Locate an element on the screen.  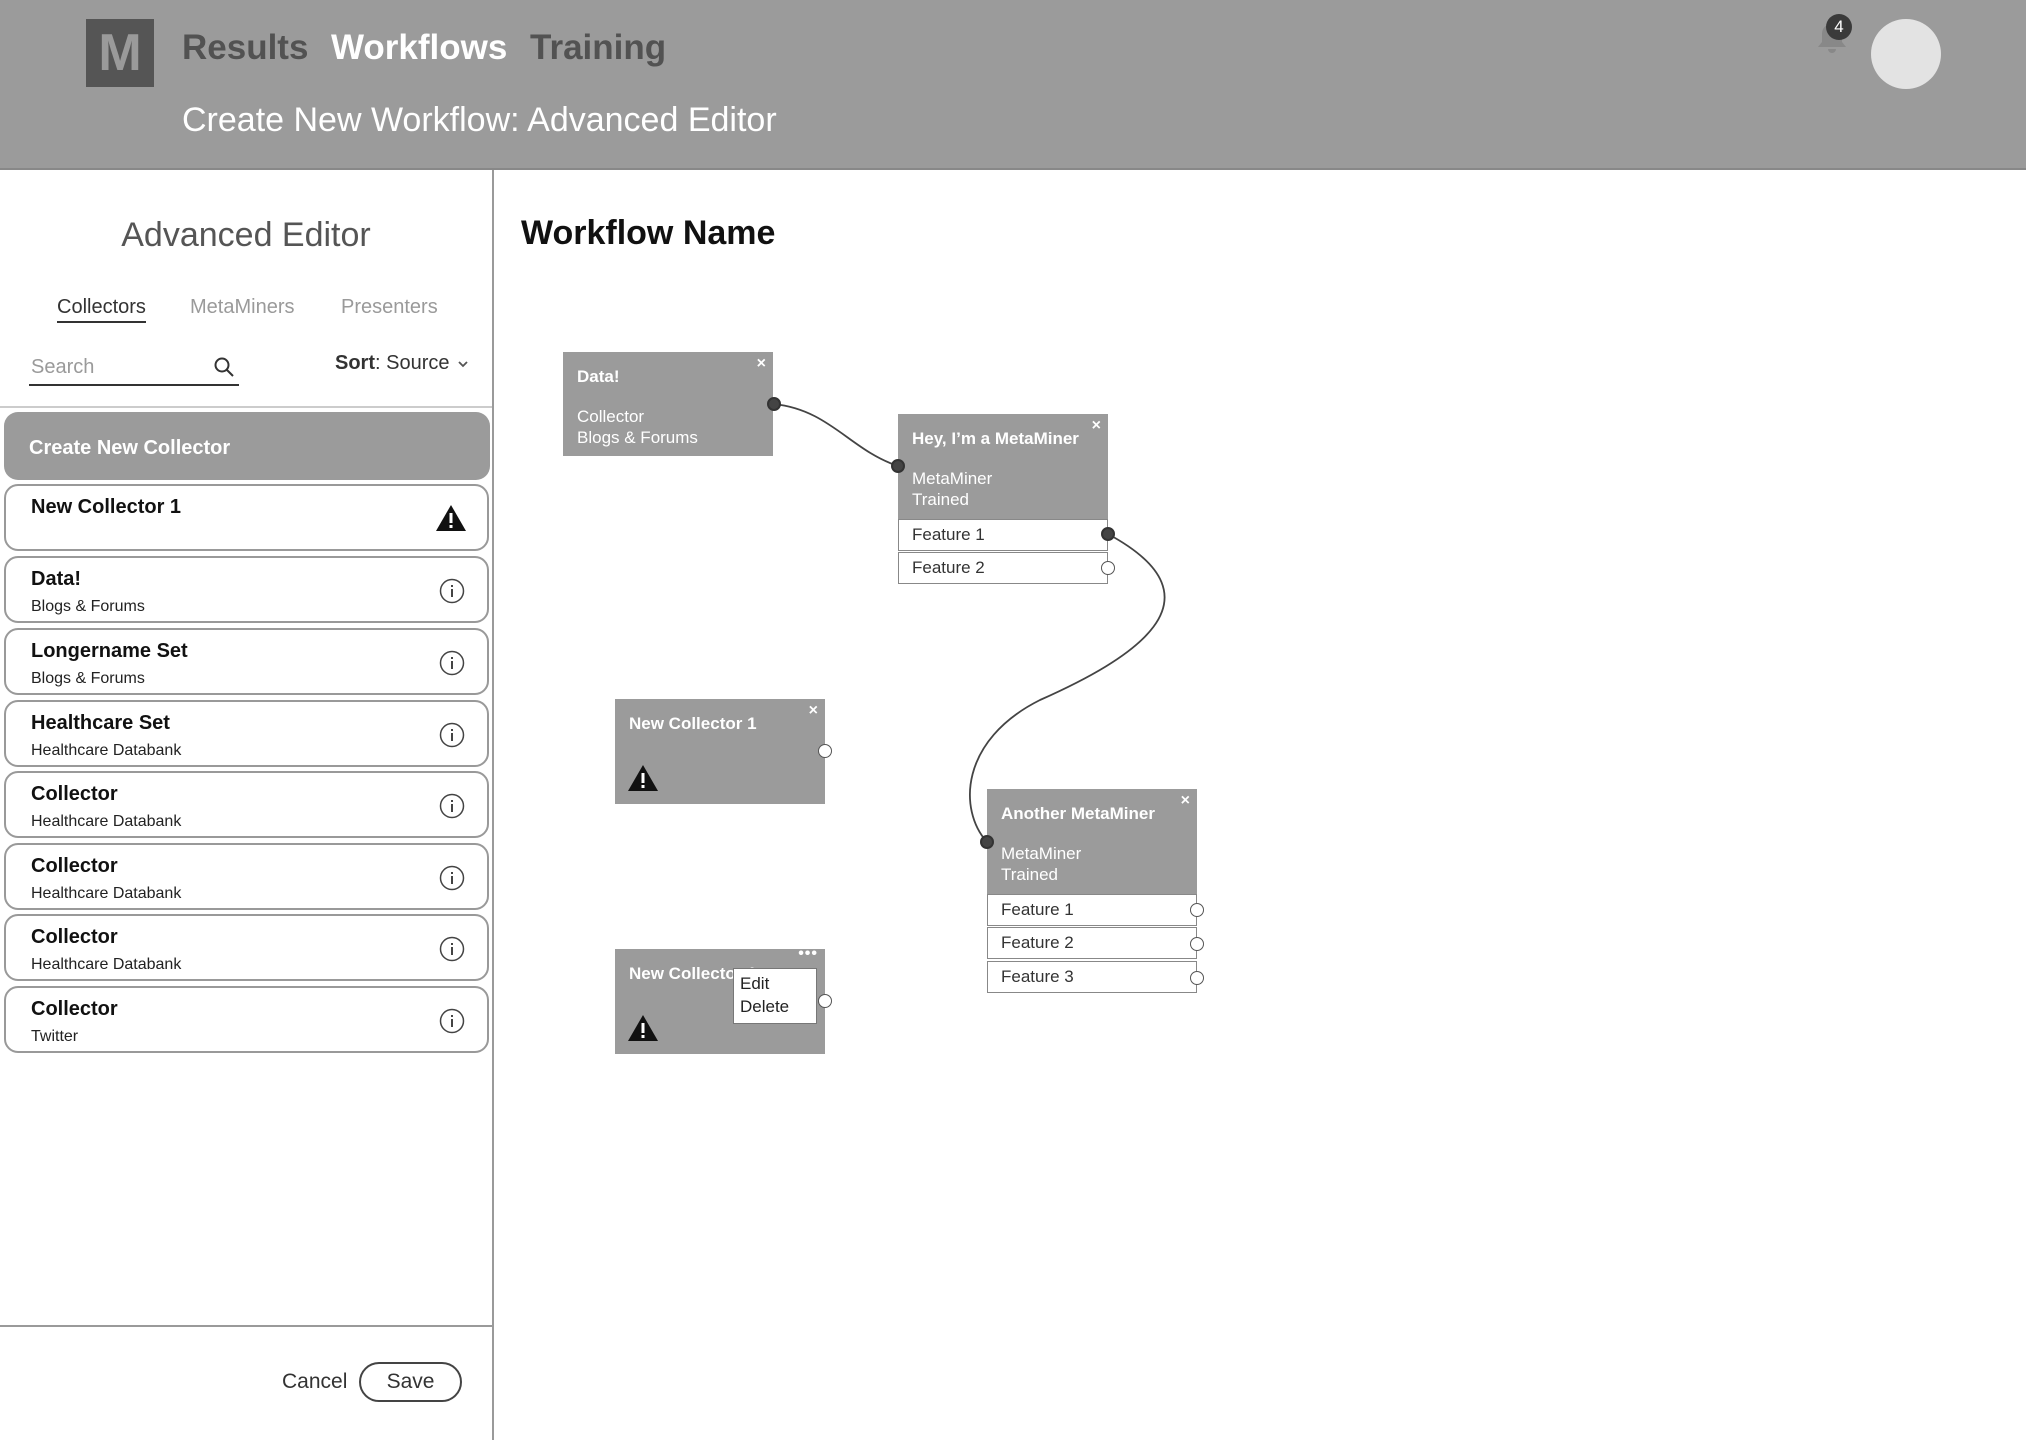
list-item: Data! Blogs & Forums is located at coordinates (246, 589).